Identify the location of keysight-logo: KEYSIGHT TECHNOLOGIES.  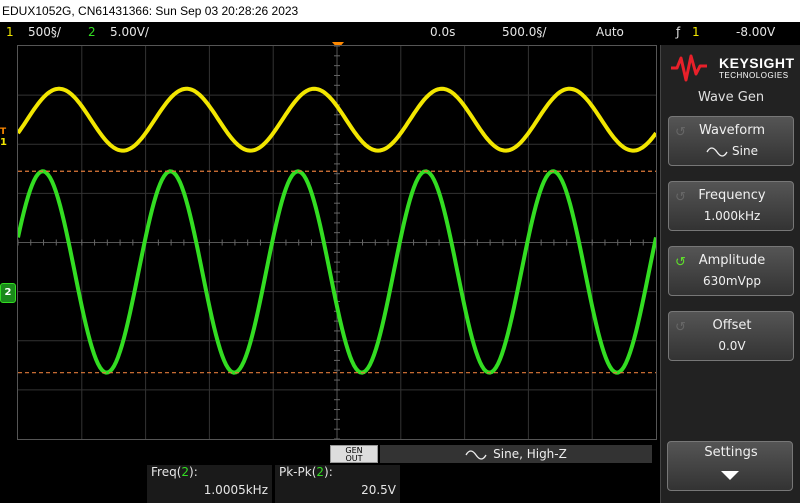
(732, 67).